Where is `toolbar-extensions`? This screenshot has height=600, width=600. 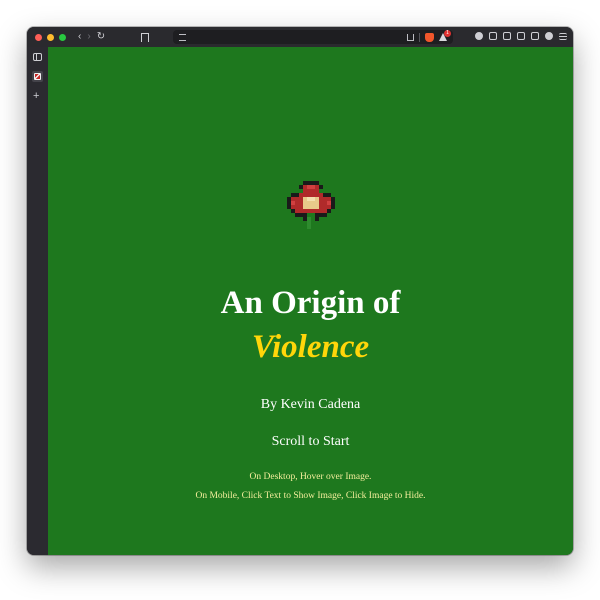 toolbar-extensions is located at coordinates (521, 36).